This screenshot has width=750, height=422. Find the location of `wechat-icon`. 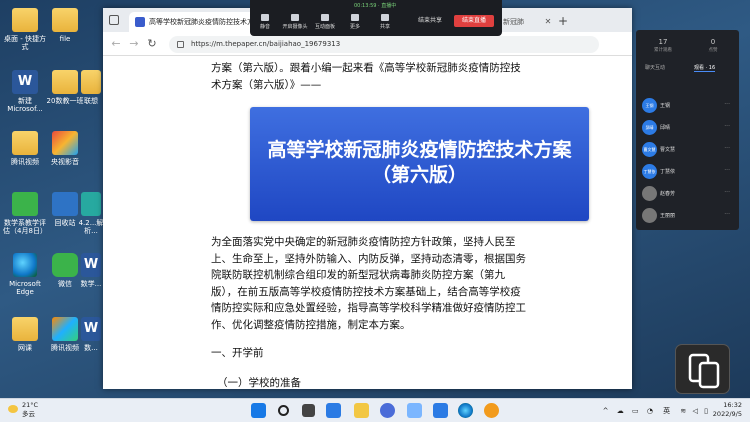

wechat-icon is located at coordinates (65, 265).